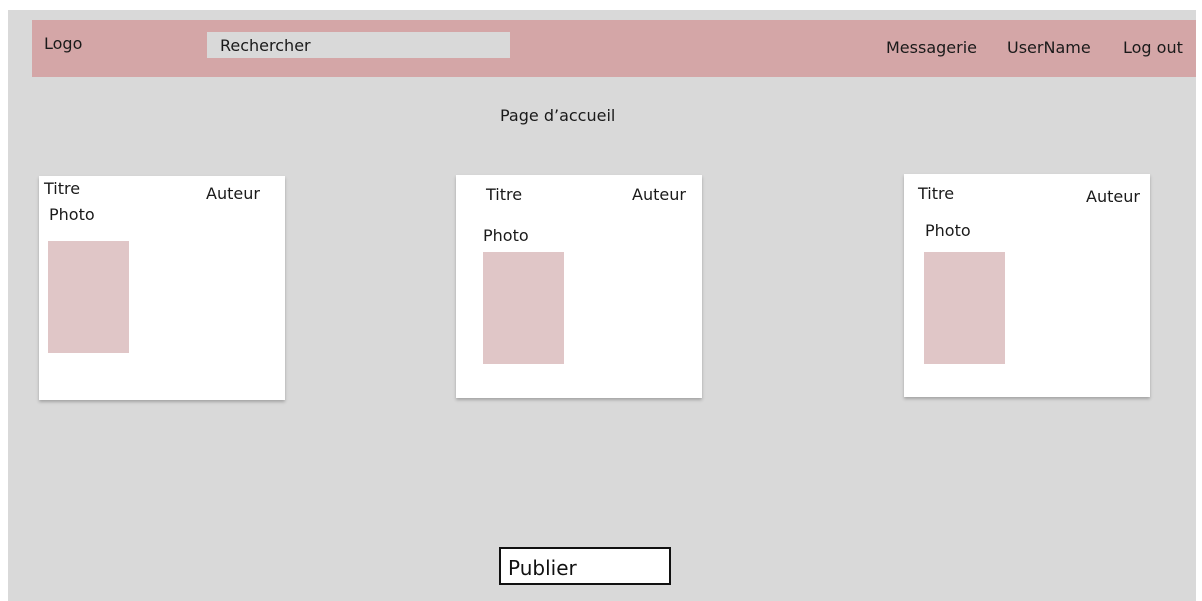 This screenshot has width=1202, height=601. What do you see at coordinates (931, 47) in the screenshot?
I see `nav-messagerie-link: Messagerie` at bounding box center [931, 47].